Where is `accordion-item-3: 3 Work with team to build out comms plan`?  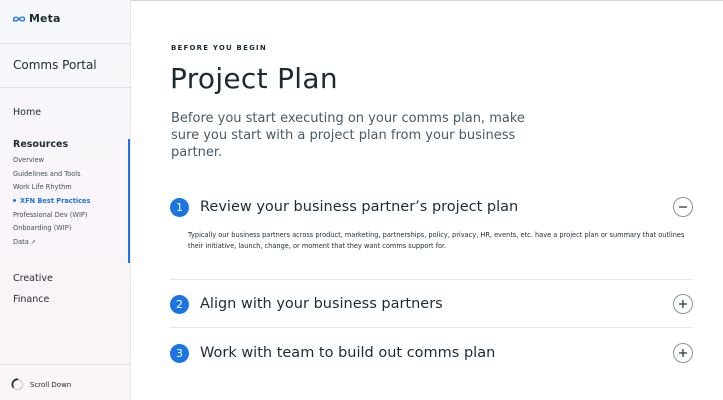 accordion-item-3: 3 Work with team to build out comms plan is located at coordinates (431, 353).